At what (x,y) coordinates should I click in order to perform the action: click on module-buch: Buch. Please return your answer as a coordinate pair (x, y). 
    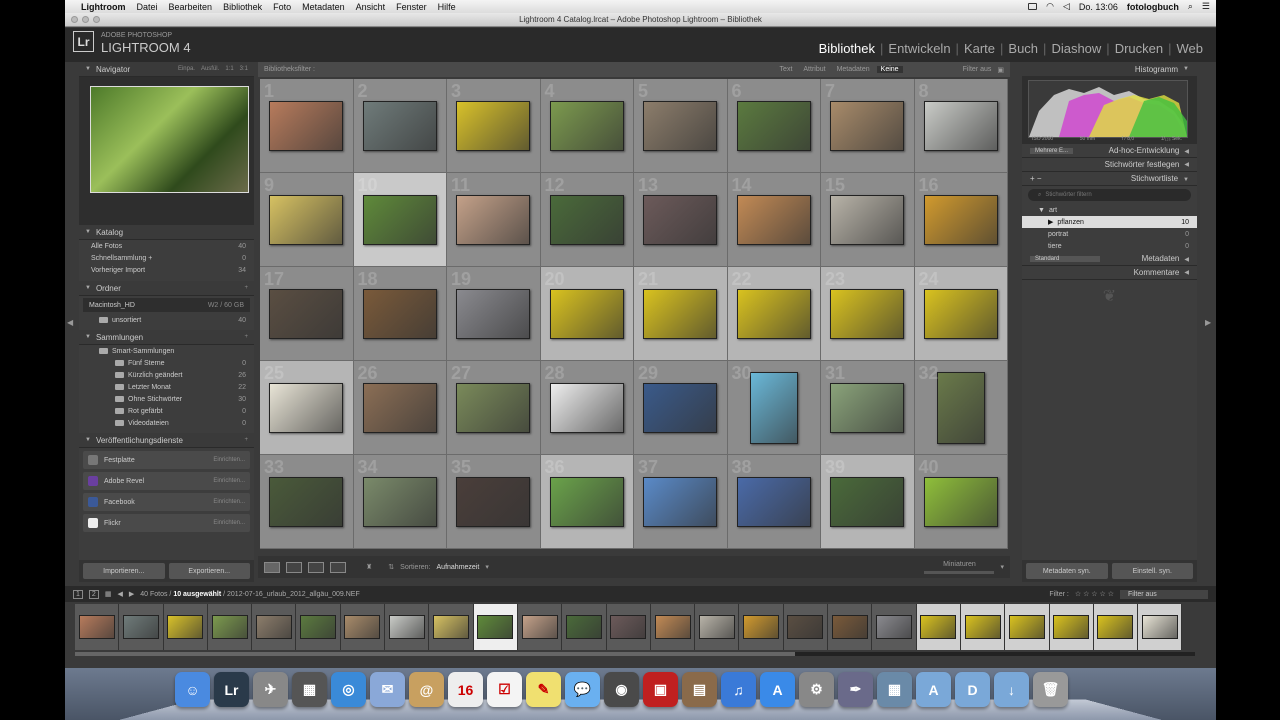
    Looking at the image, I should click on (1023, 48).